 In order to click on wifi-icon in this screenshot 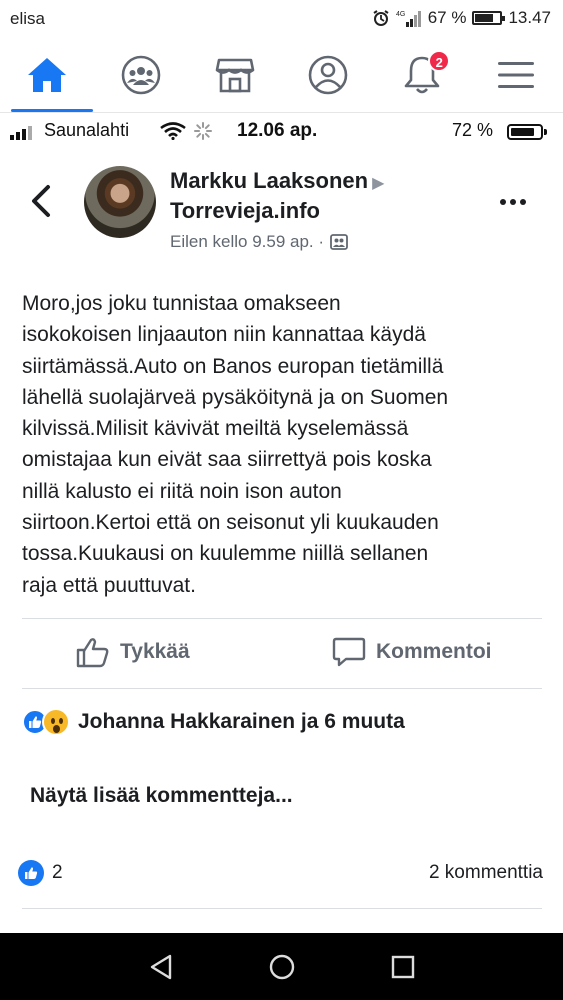, I will do `click(173, 131)`.